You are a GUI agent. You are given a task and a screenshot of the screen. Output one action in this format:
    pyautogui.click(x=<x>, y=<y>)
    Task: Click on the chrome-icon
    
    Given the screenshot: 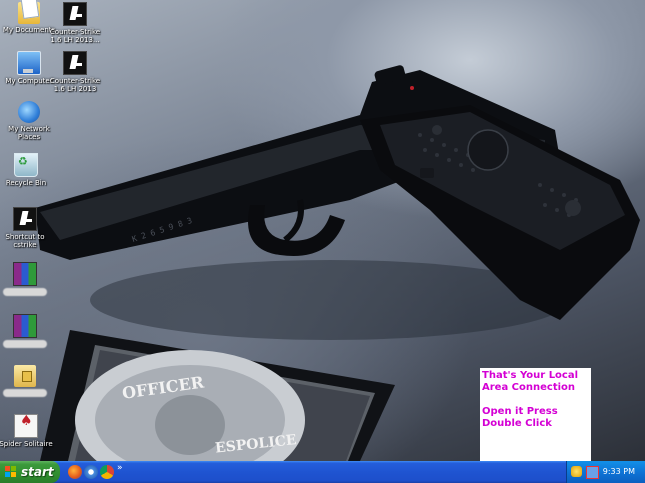 What is the action you would take?
    pyautogui.click(x=107, y=472)
    